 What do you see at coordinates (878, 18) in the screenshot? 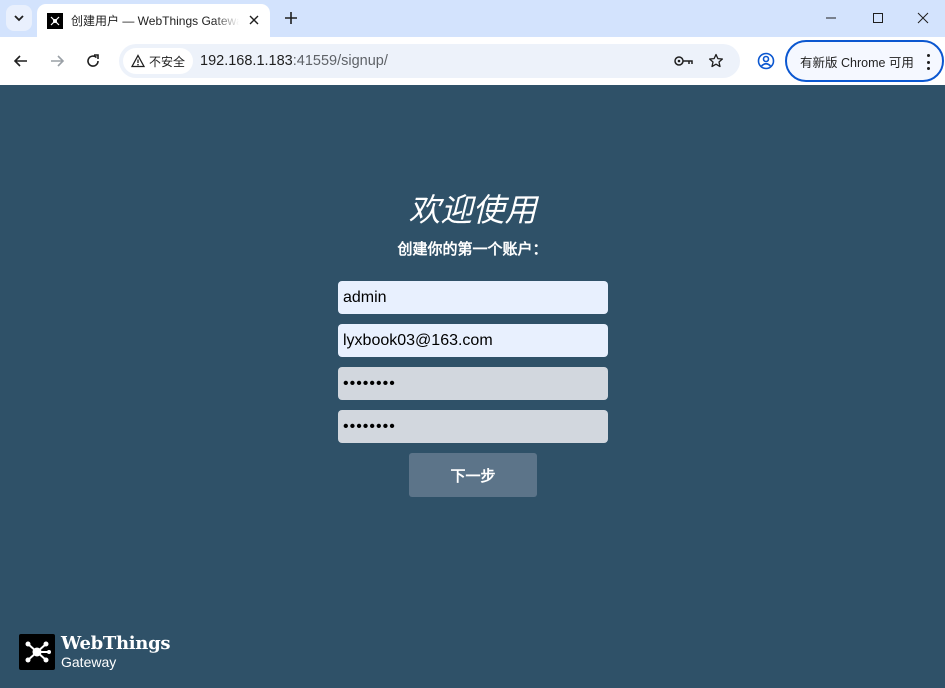
I see `maximize-icon` at bounding box center [878, 18].